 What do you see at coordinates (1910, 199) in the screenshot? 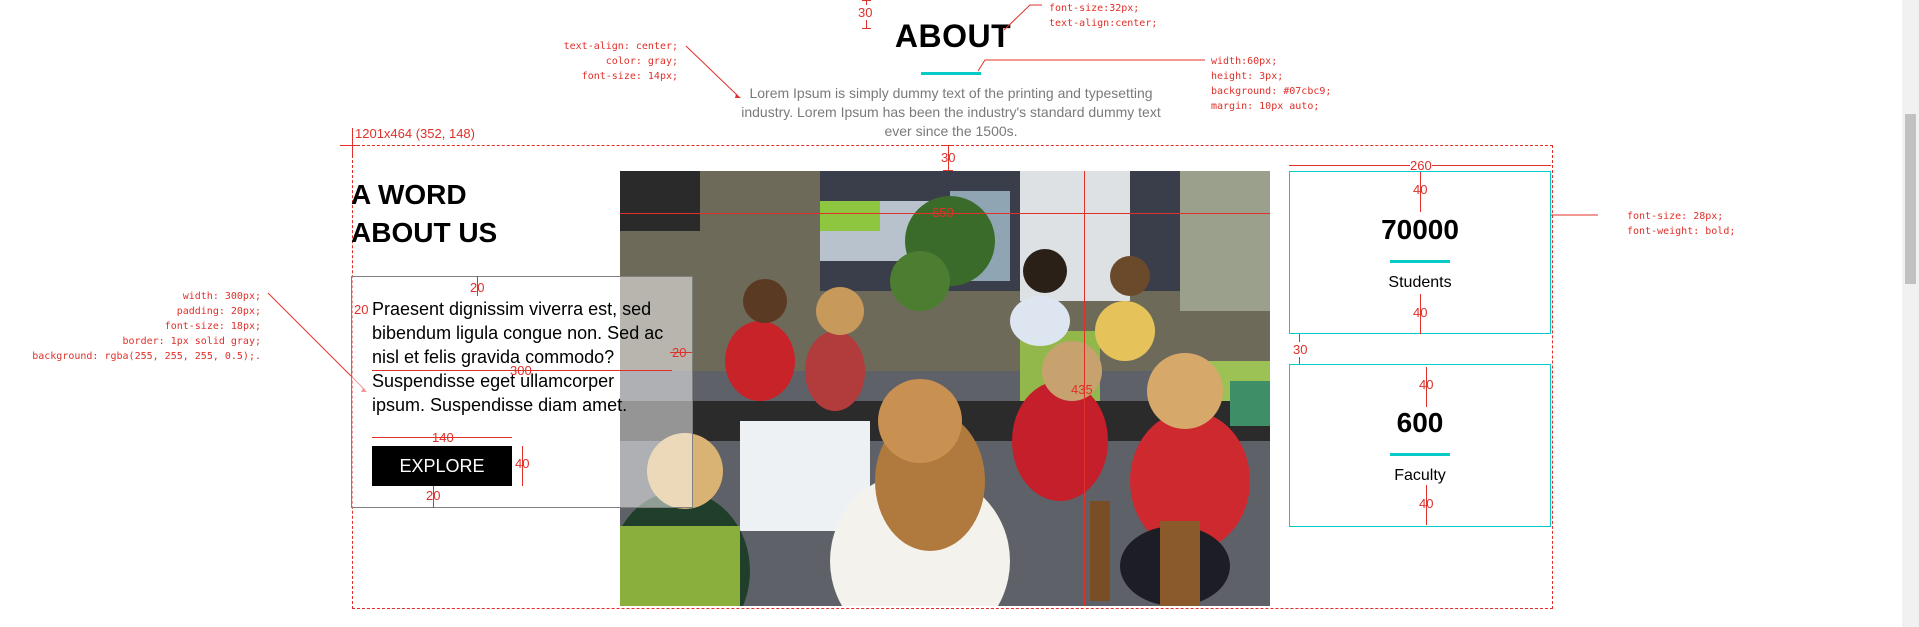
I see `scrollbar-thumb` at bounding box center [1910, 199].